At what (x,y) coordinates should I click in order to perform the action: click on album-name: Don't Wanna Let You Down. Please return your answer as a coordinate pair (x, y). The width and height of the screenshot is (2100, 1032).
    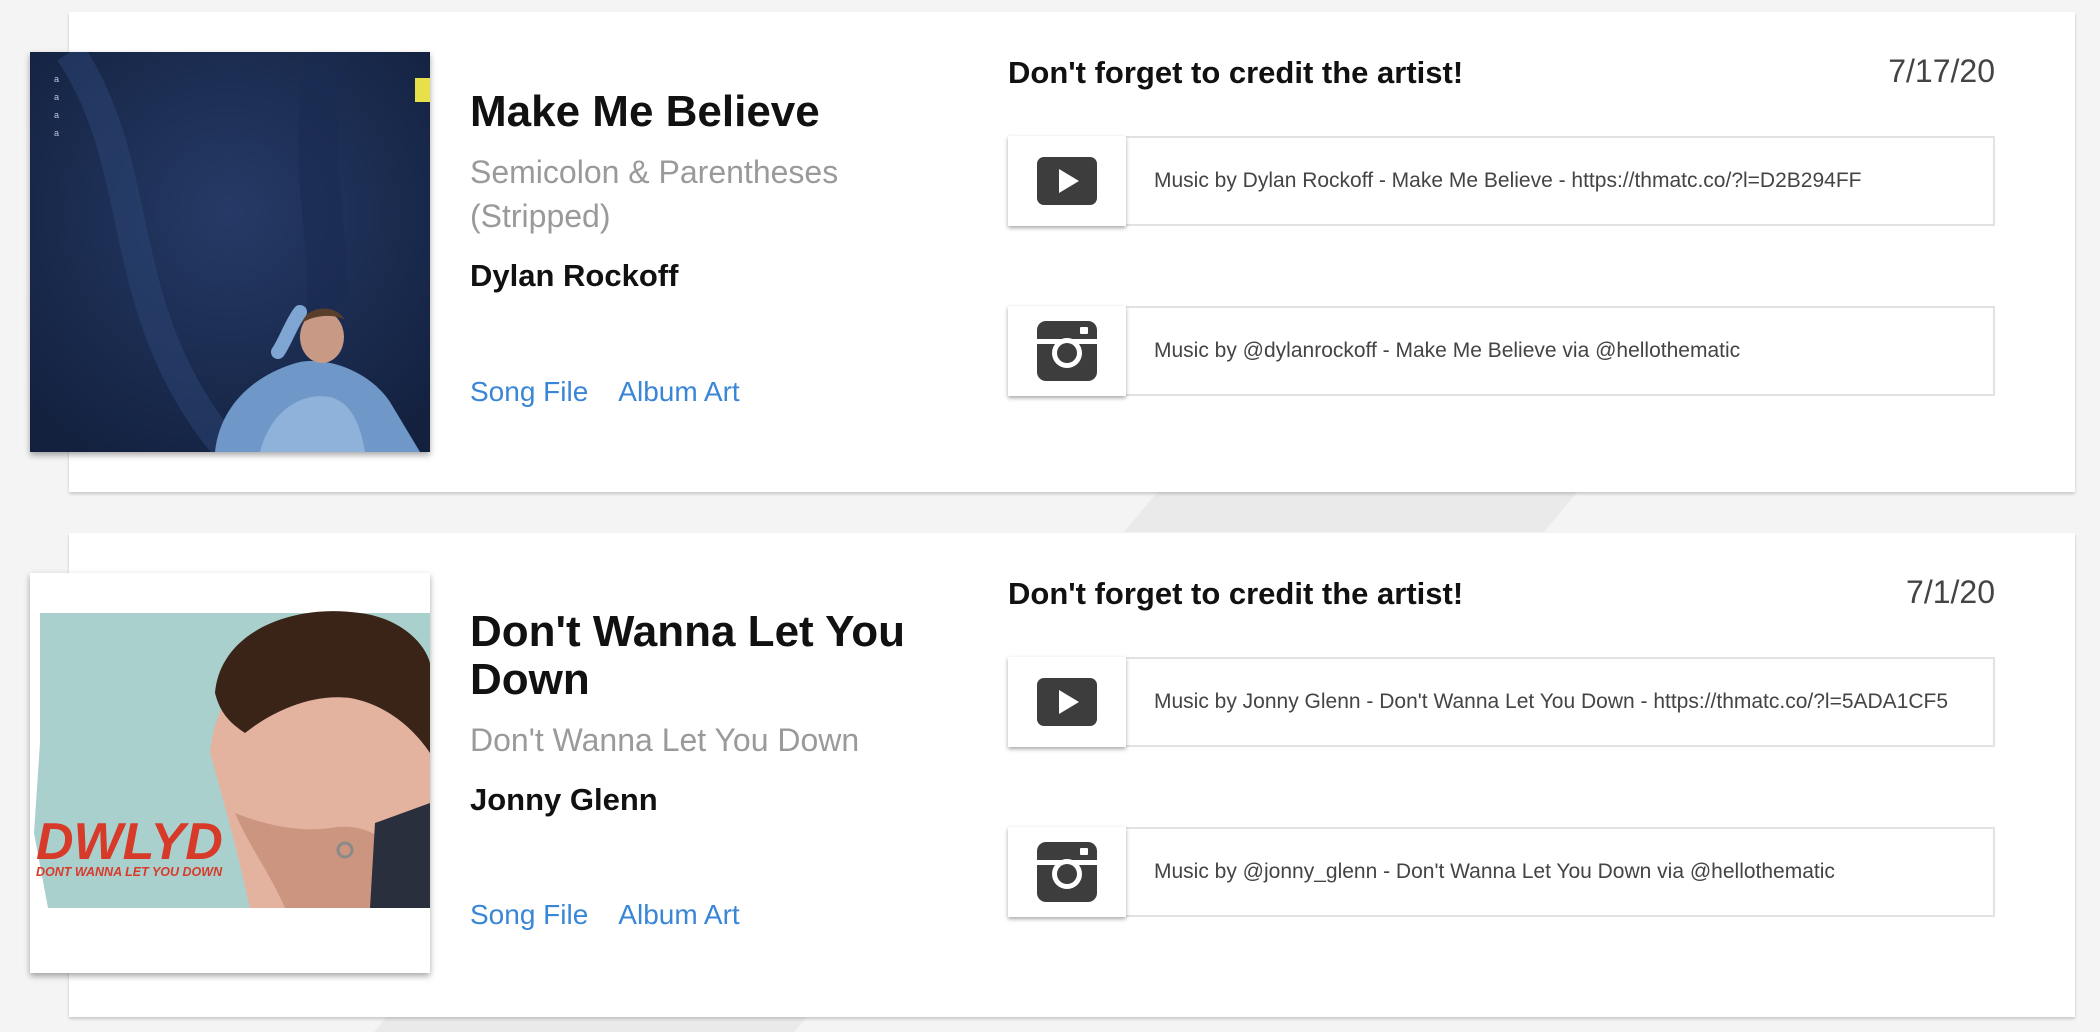
    Looking at the image, I should click on (665, 740).